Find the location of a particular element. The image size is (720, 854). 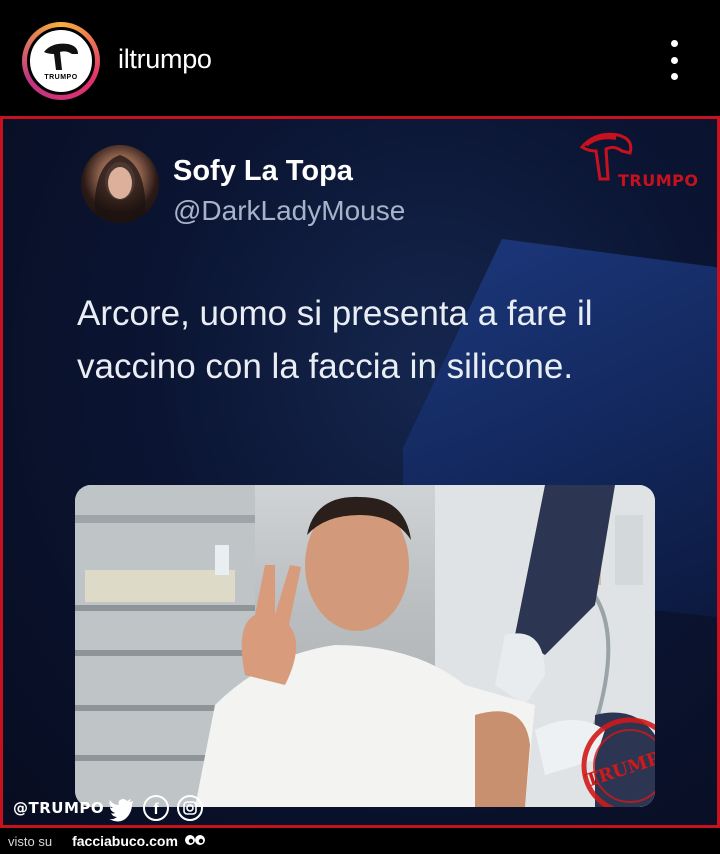

svg-text: f is located at coordinates (156, 809).